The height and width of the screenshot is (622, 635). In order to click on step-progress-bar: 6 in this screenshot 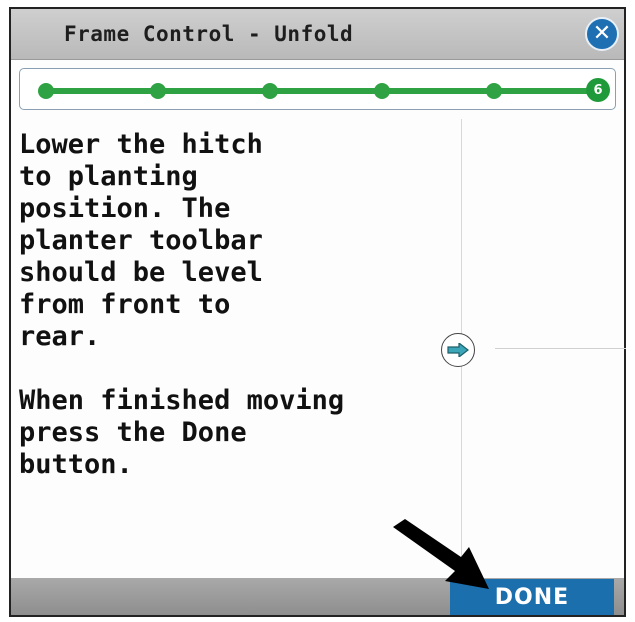, I will do `click(317, 89)`.